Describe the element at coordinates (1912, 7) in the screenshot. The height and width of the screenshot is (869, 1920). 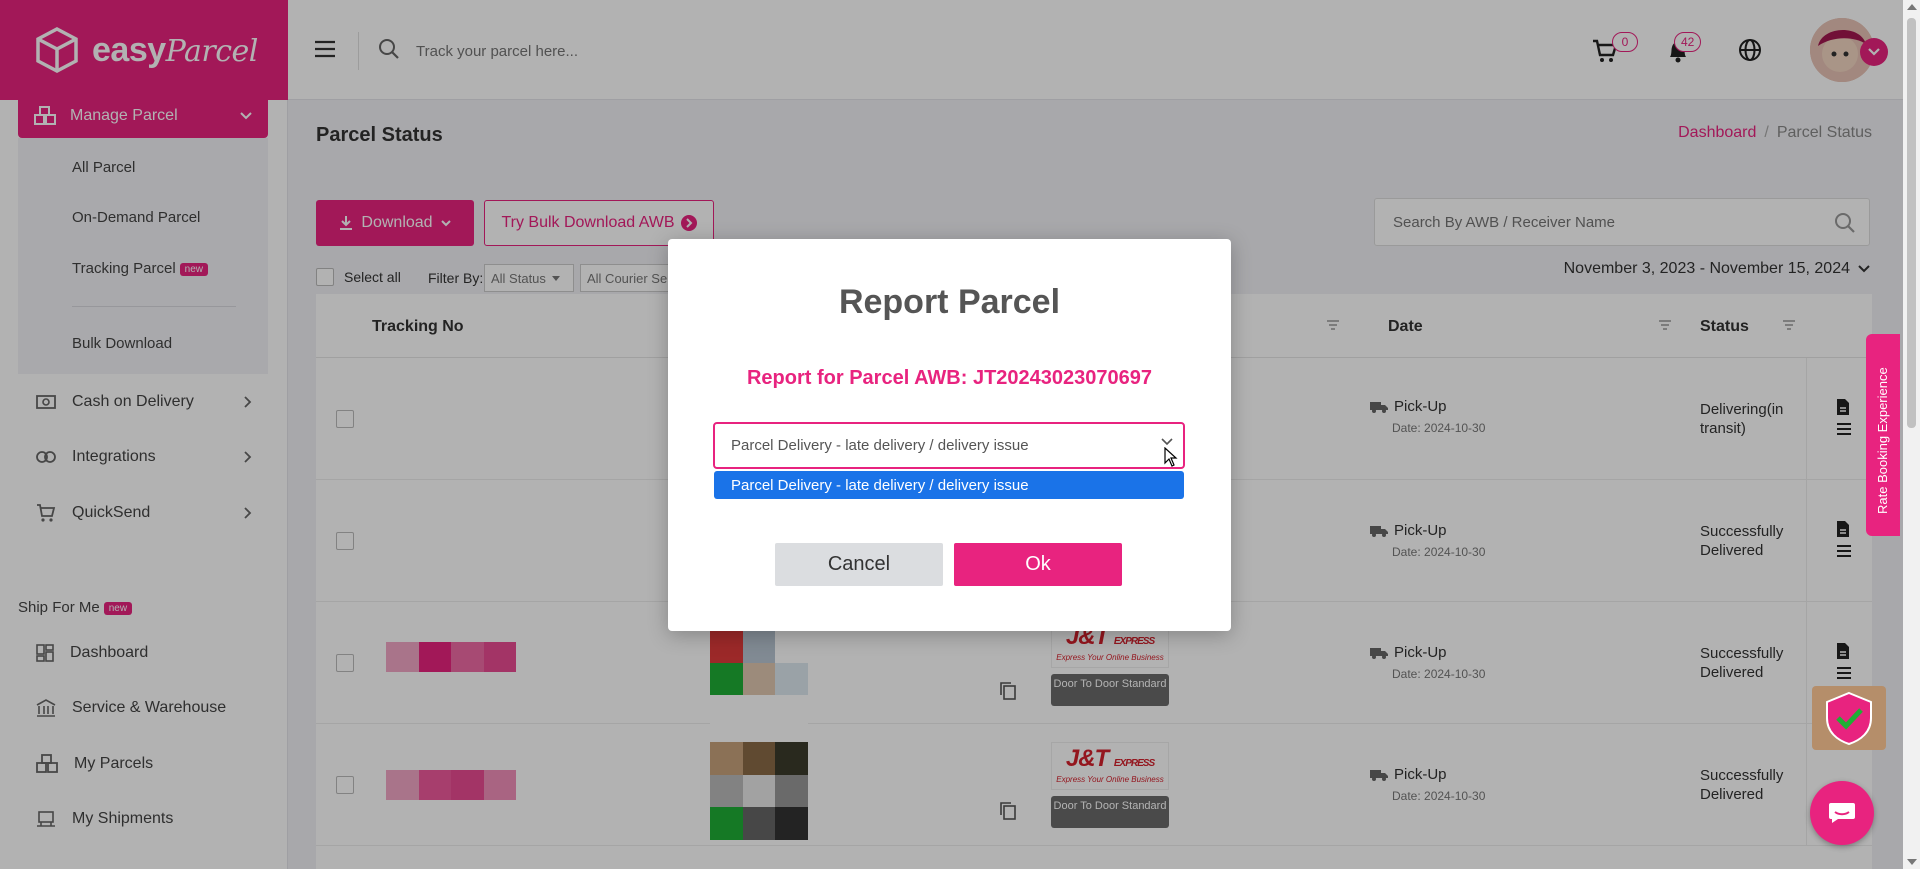
I see `scroll-up-arrow` at that location.